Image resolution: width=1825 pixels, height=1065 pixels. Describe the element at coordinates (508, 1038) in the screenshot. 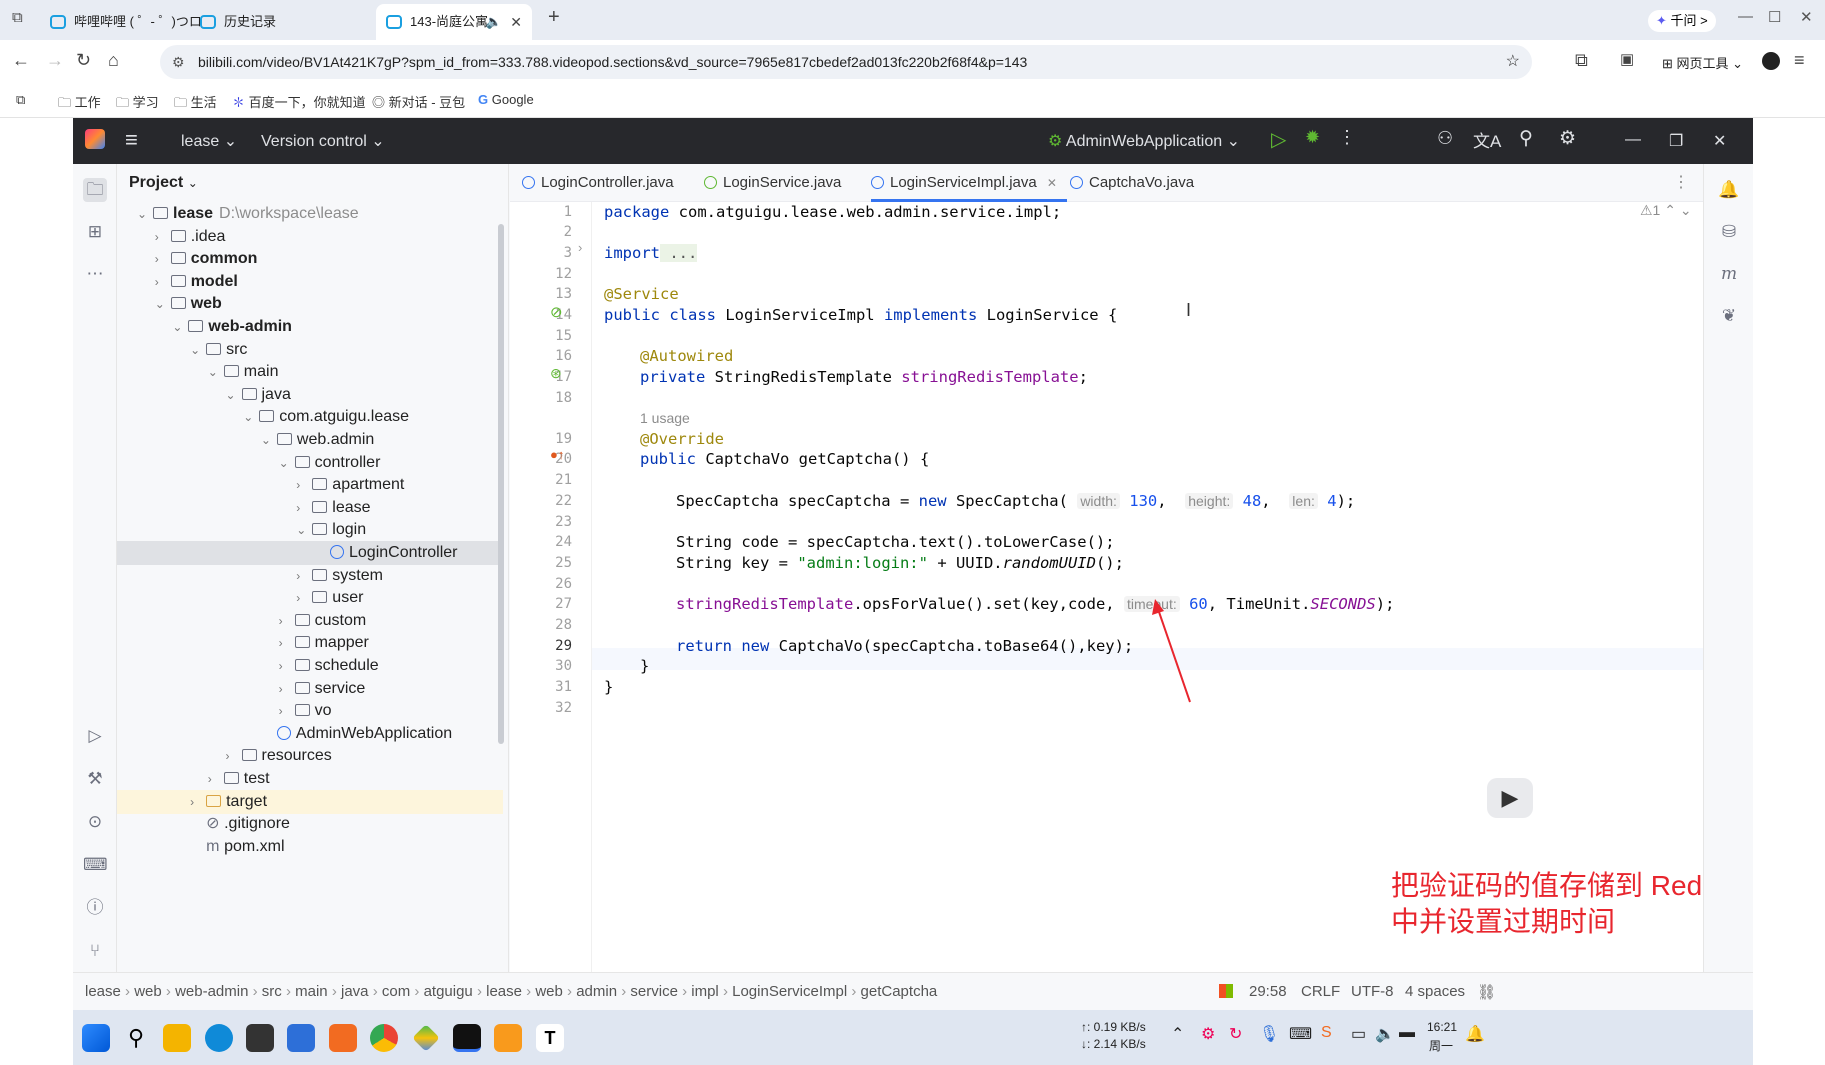

I see `sublime-icon` at that location.